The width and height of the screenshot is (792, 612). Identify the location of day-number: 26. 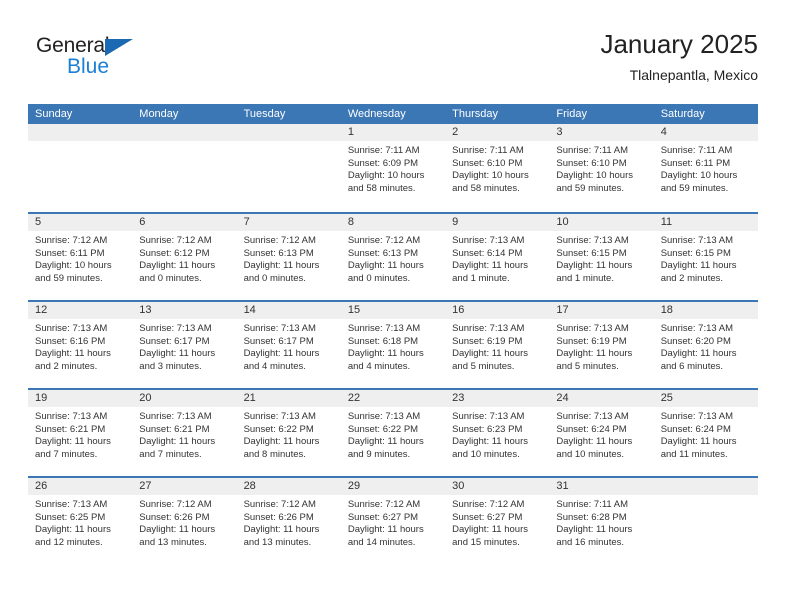
(41, 486).